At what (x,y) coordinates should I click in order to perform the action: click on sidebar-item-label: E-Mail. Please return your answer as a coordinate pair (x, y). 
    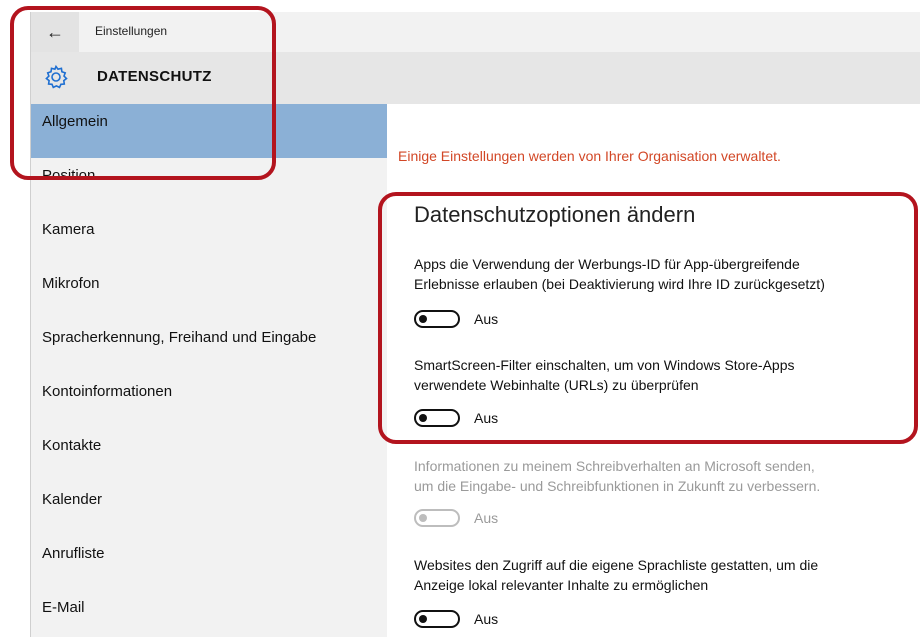
    Looking at the image, I should click on (63, 607).